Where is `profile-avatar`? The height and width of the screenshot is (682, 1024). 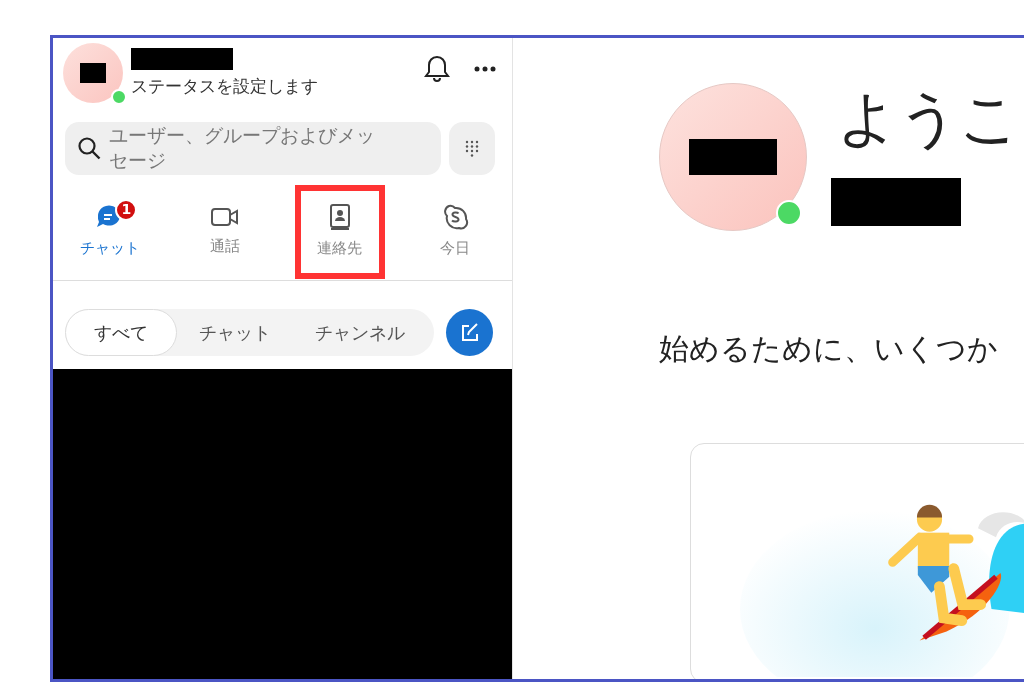
profile-avatar is located at coordinates (93, 73).